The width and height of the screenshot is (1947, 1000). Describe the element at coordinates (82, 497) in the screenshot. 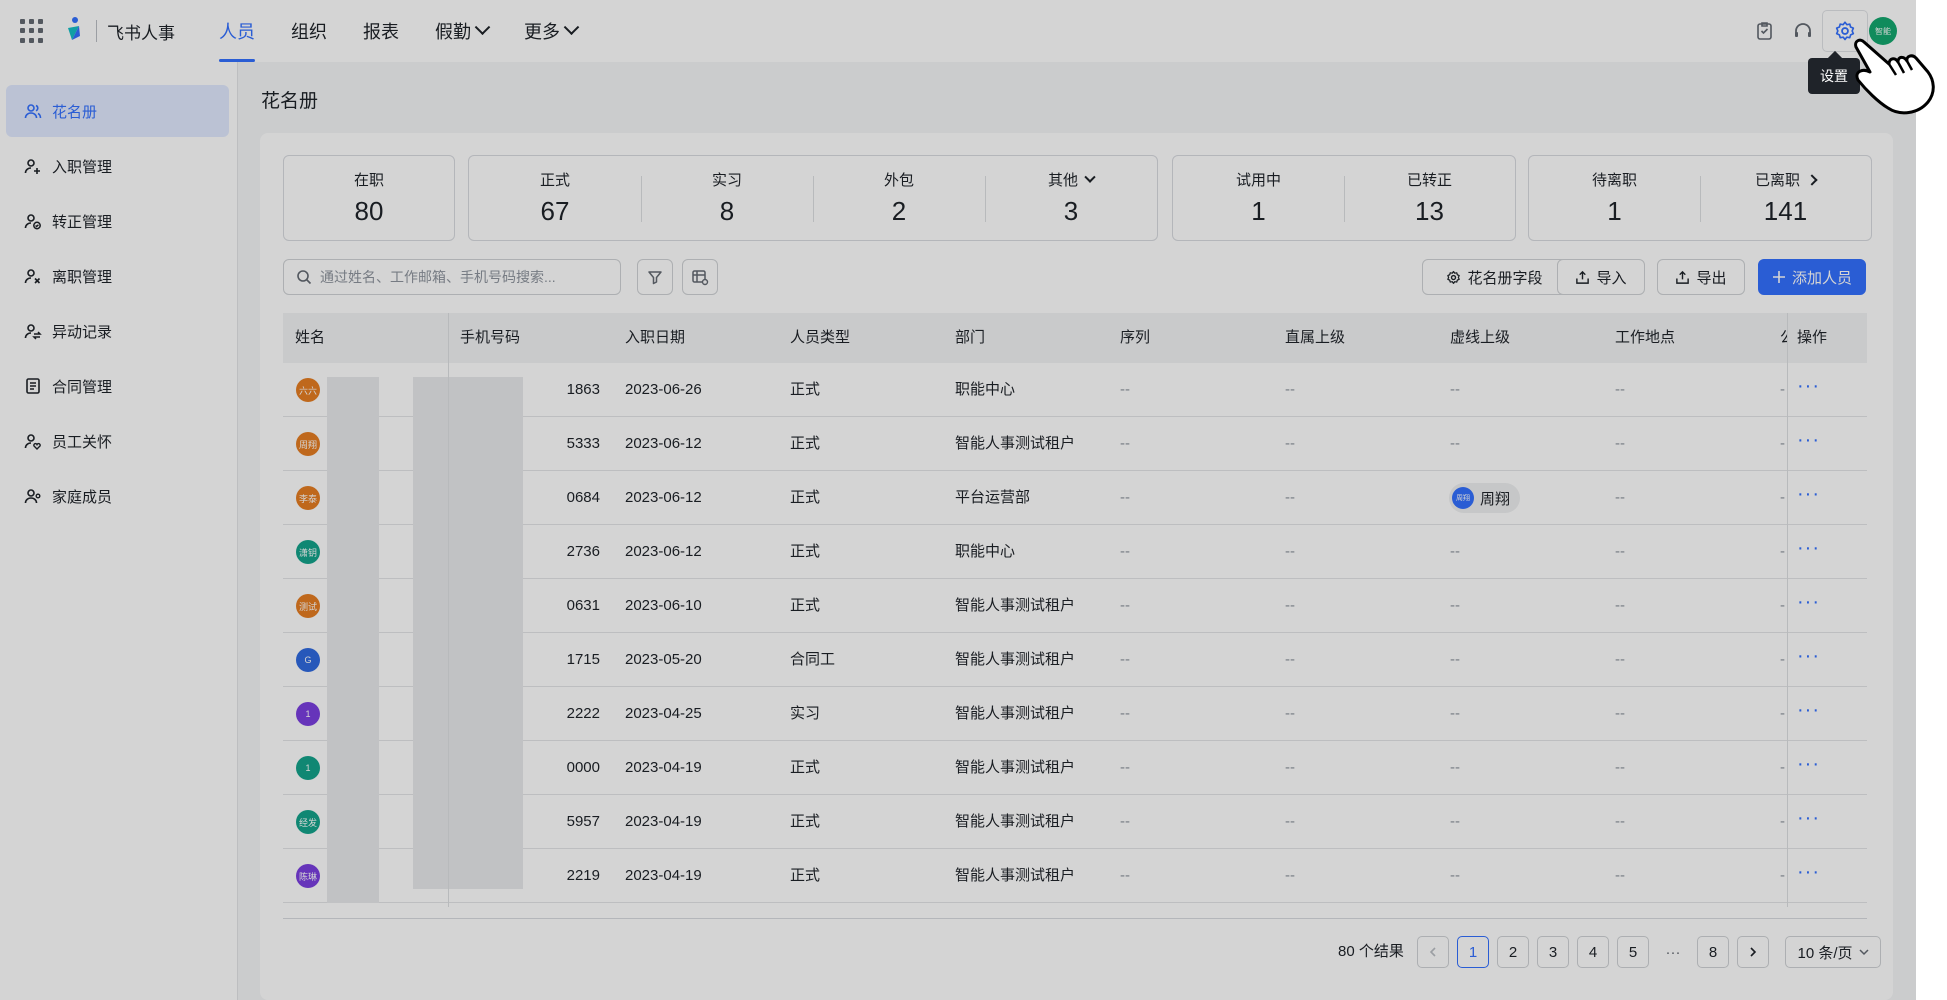

I see `sidebar-item-label: 家庭成员` at that location.